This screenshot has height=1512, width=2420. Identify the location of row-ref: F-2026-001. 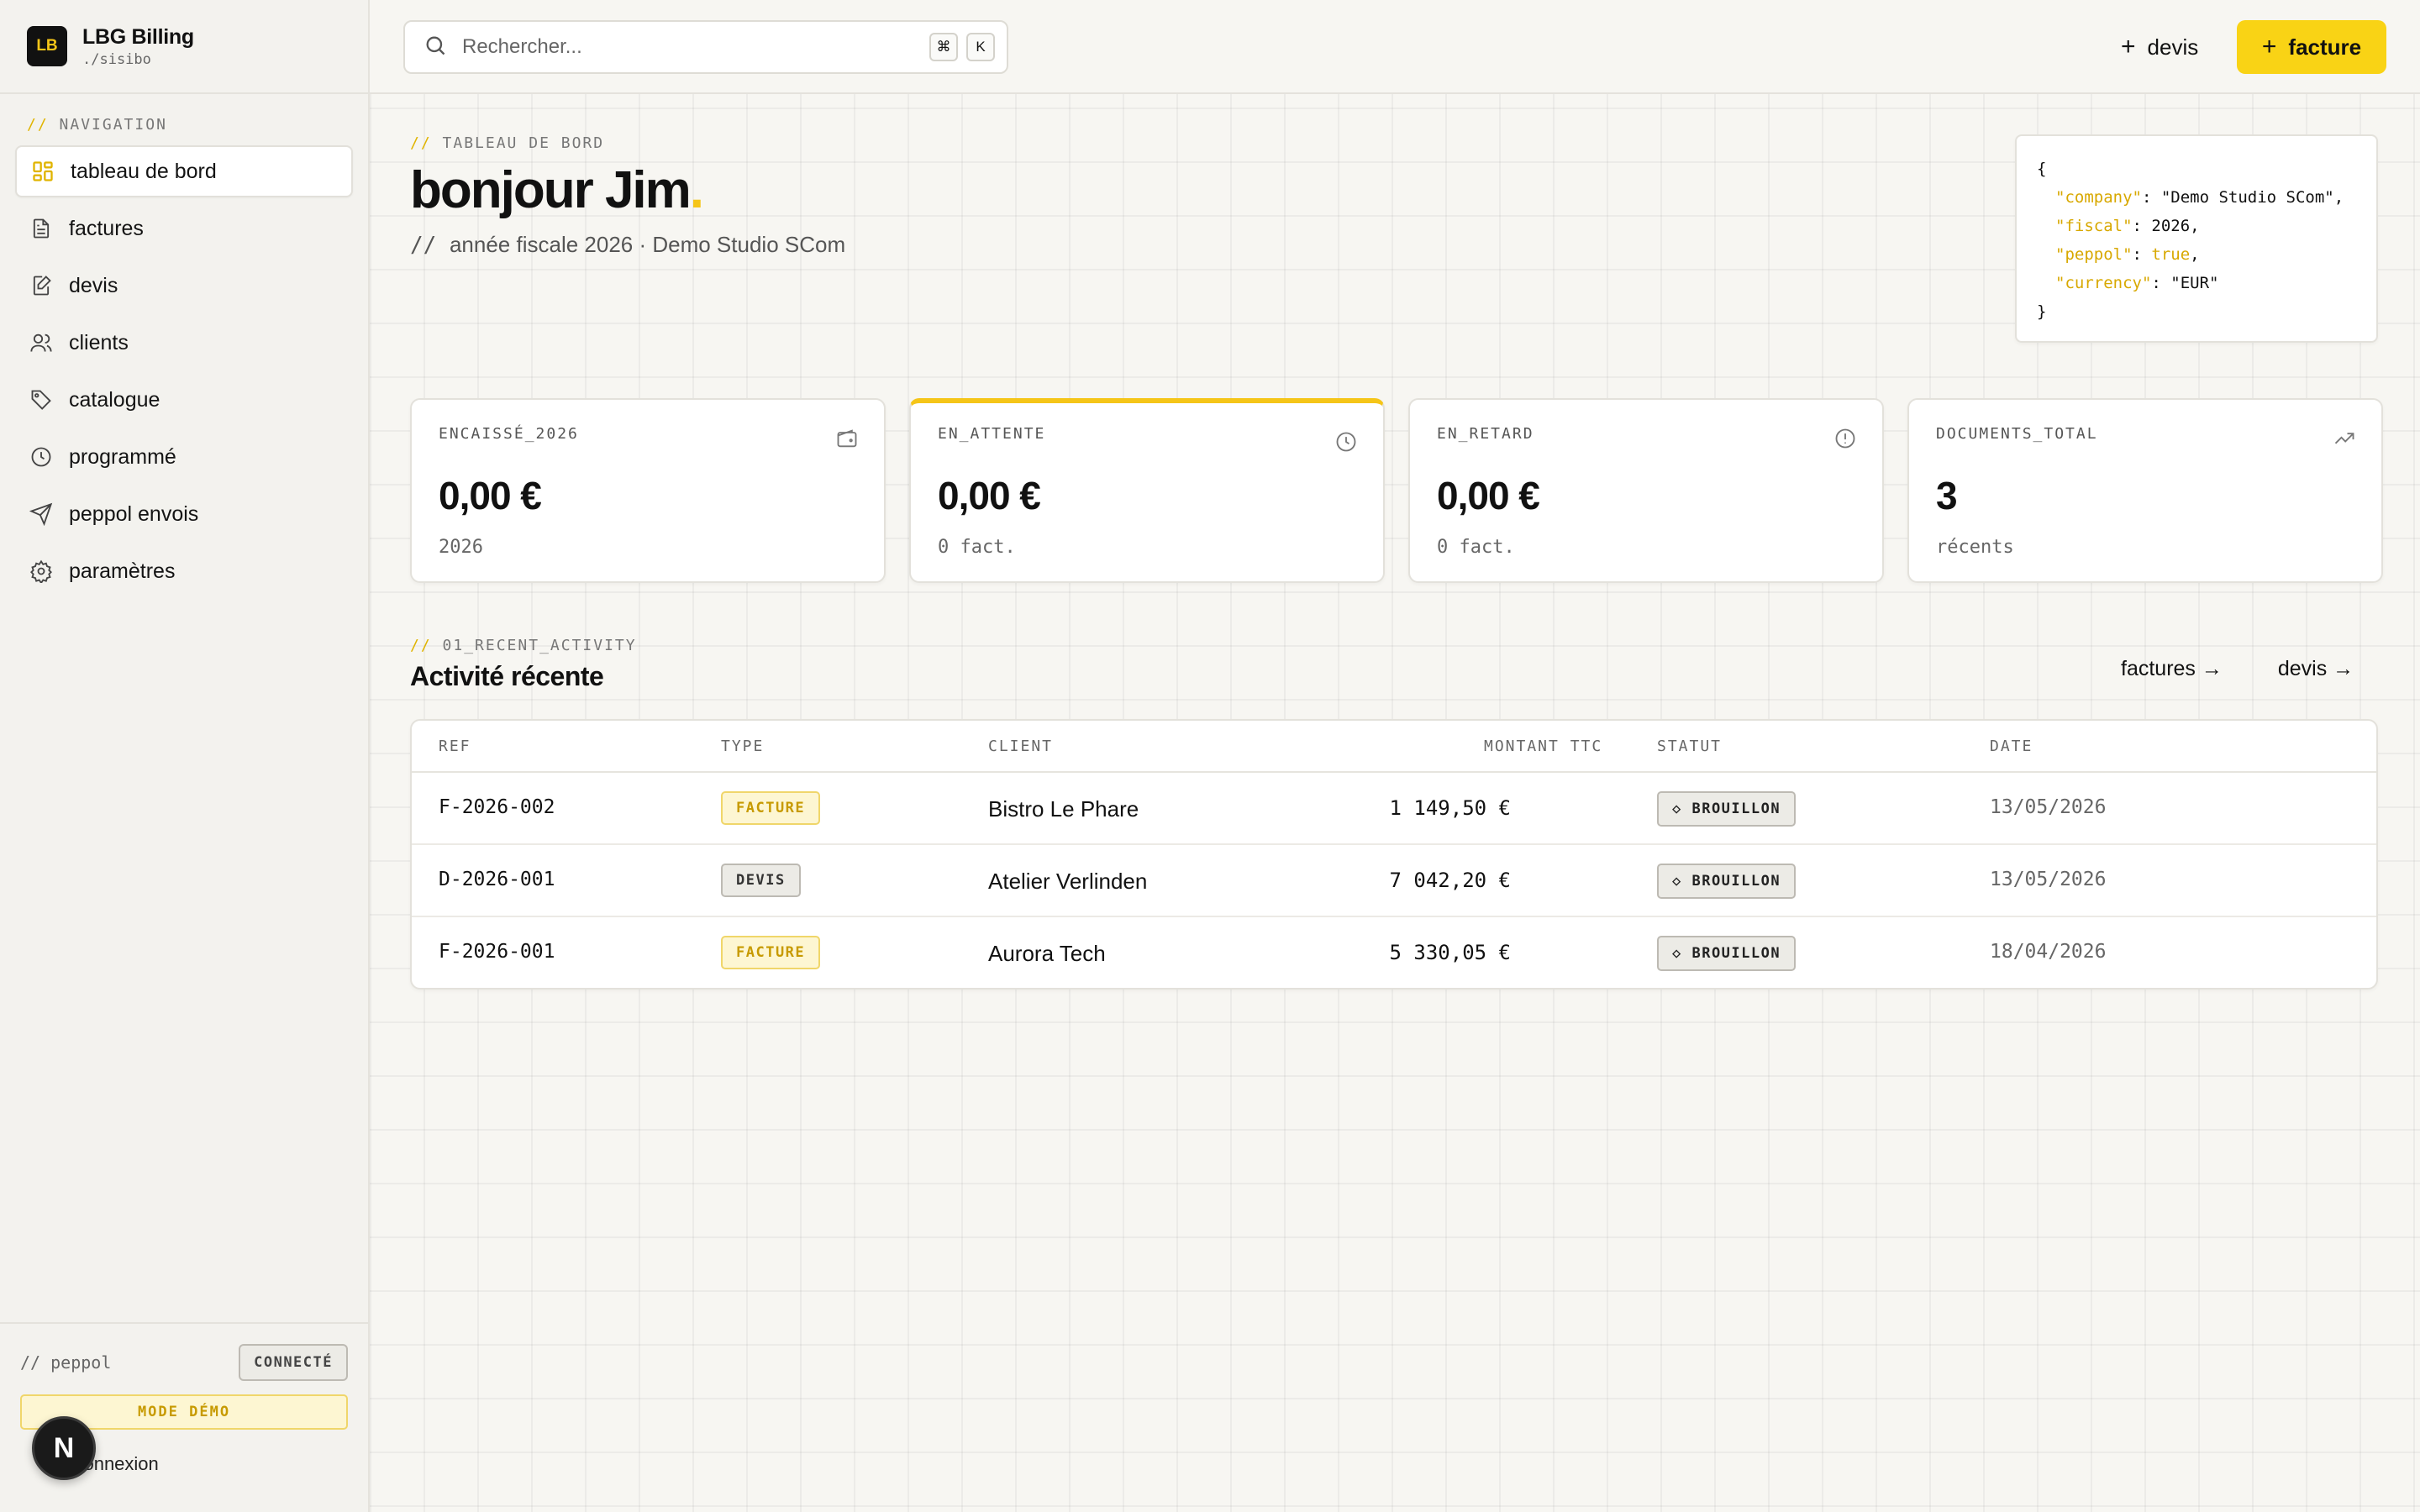
(497, 952).